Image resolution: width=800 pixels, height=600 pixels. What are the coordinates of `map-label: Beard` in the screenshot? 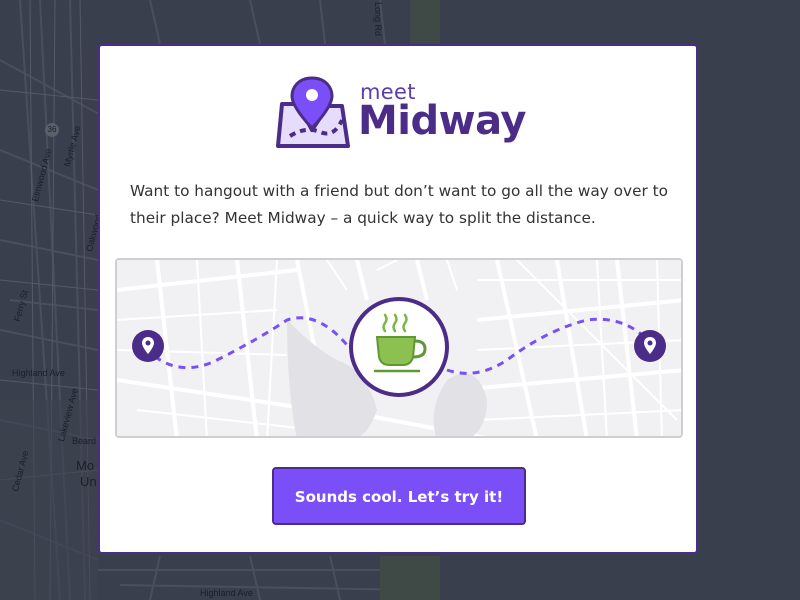 It's located at (84, 441).